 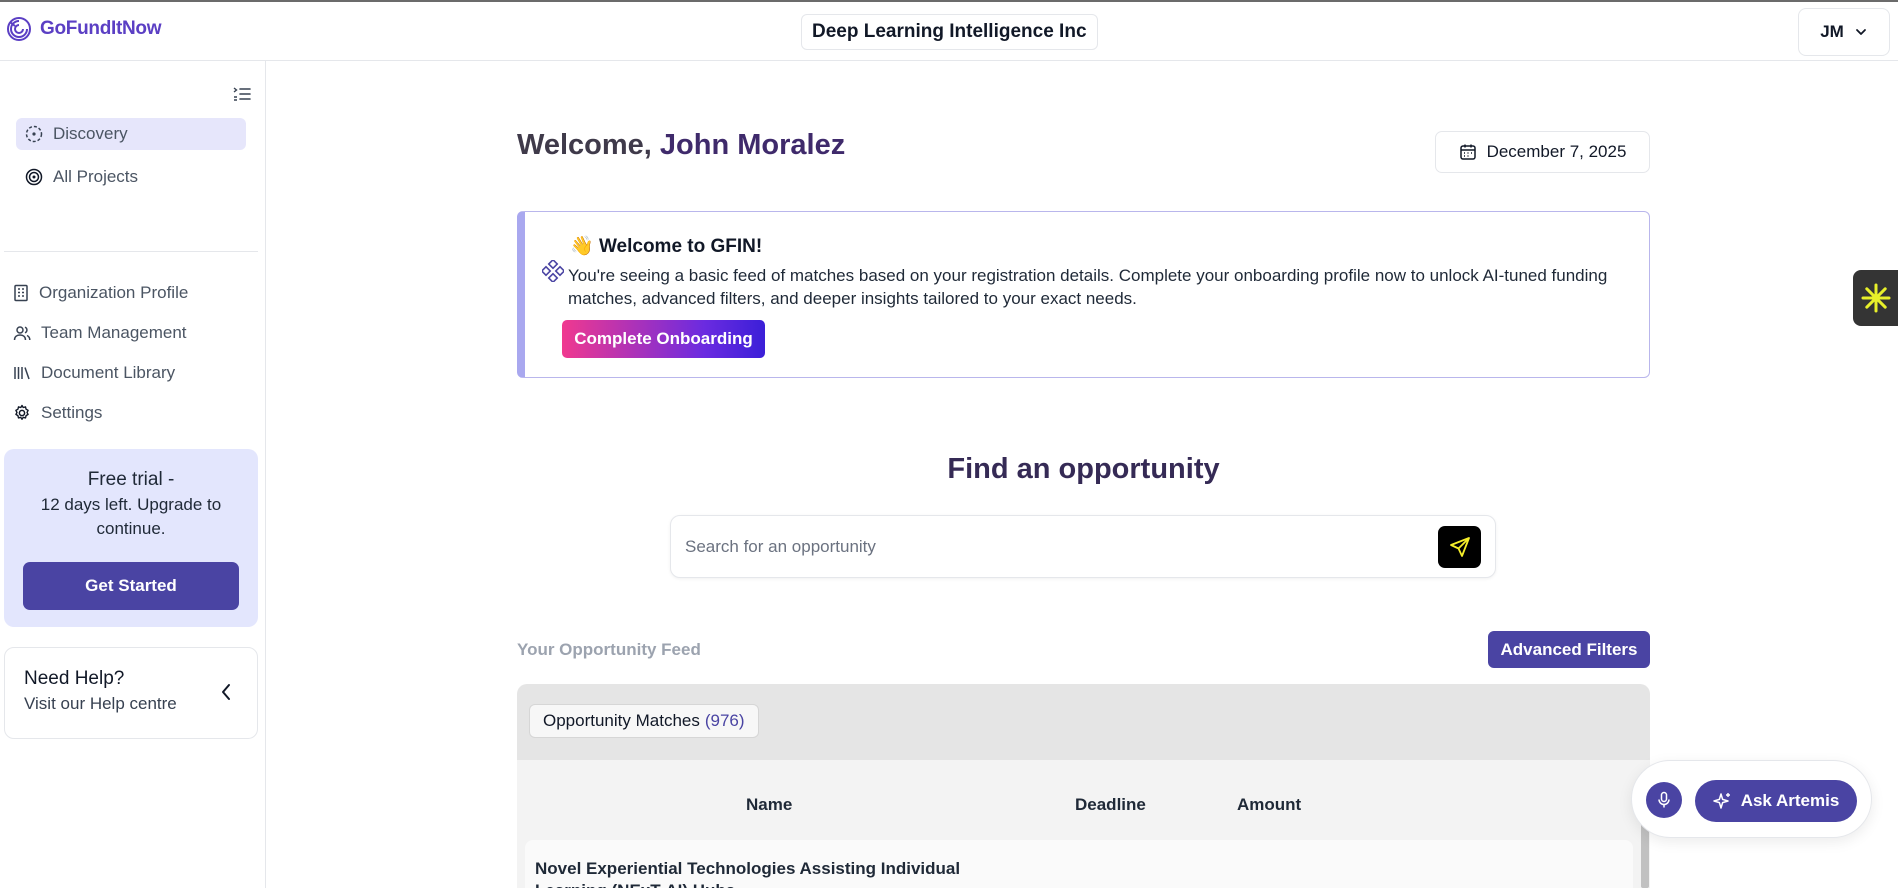 I want to click on trial-subtitle: 12 days left. Upgrade to continue., so click(x=131, y=516).